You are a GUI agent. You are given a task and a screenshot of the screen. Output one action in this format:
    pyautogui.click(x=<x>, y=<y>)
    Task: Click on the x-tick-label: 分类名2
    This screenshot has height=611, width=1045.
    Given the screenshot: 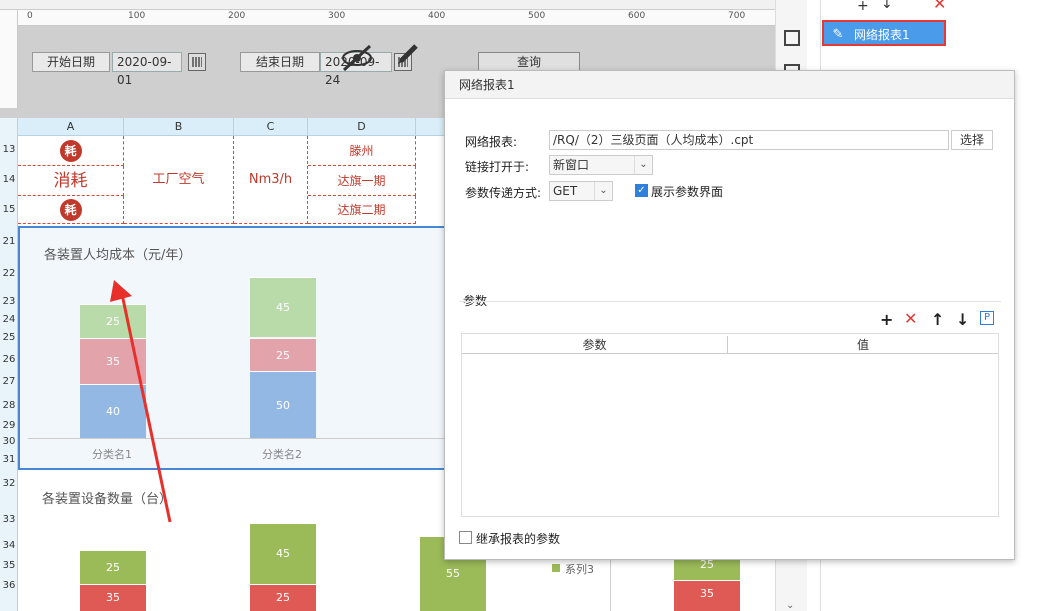 What is the action you would take?
    pyautogui.click(x=282, y=454)
    